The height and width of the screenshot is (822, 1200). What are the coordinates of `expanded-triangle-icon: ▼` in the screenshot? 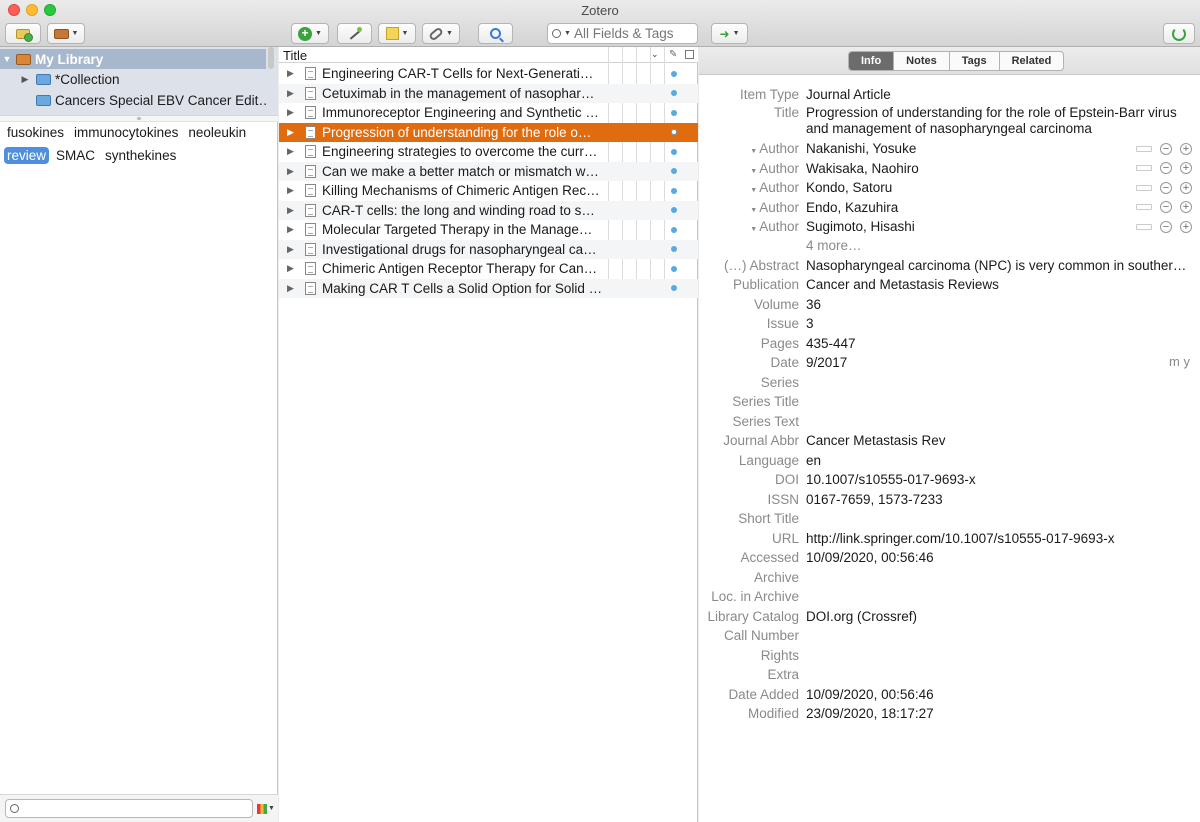 It's located at (7, 59).